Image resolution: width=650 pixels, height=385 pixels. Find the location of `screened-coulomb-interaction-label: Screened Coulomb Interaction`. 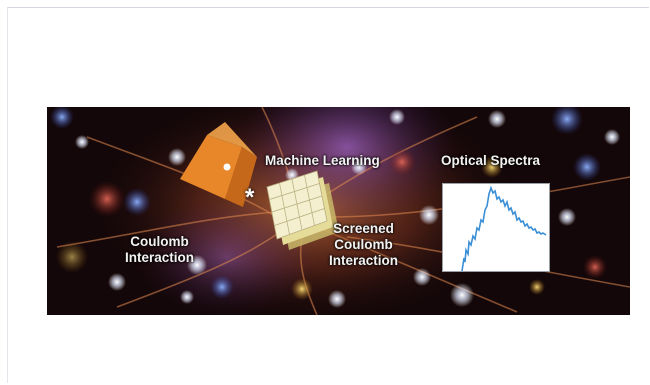

screened-coulomb-interaction-label: Screened Coulomb Interaction is located at coordinates (364, 244).